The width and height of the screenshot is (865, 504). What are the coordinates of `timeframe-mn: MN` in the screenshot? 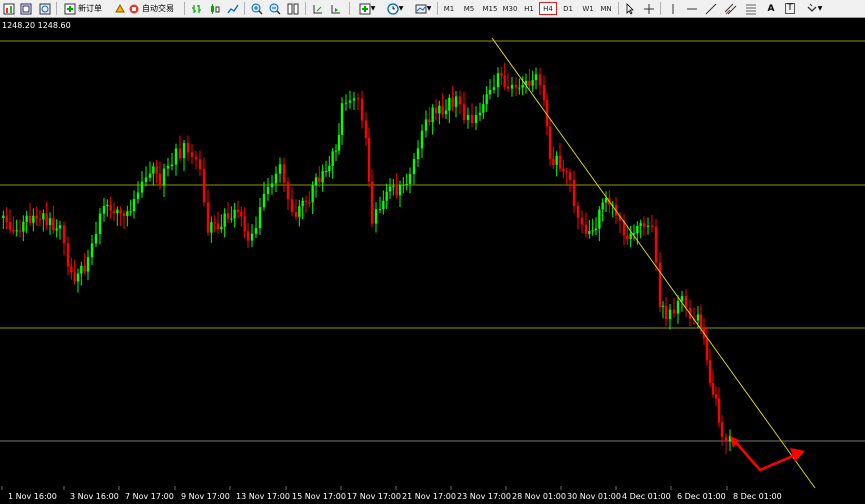 It's located at (606, 8).